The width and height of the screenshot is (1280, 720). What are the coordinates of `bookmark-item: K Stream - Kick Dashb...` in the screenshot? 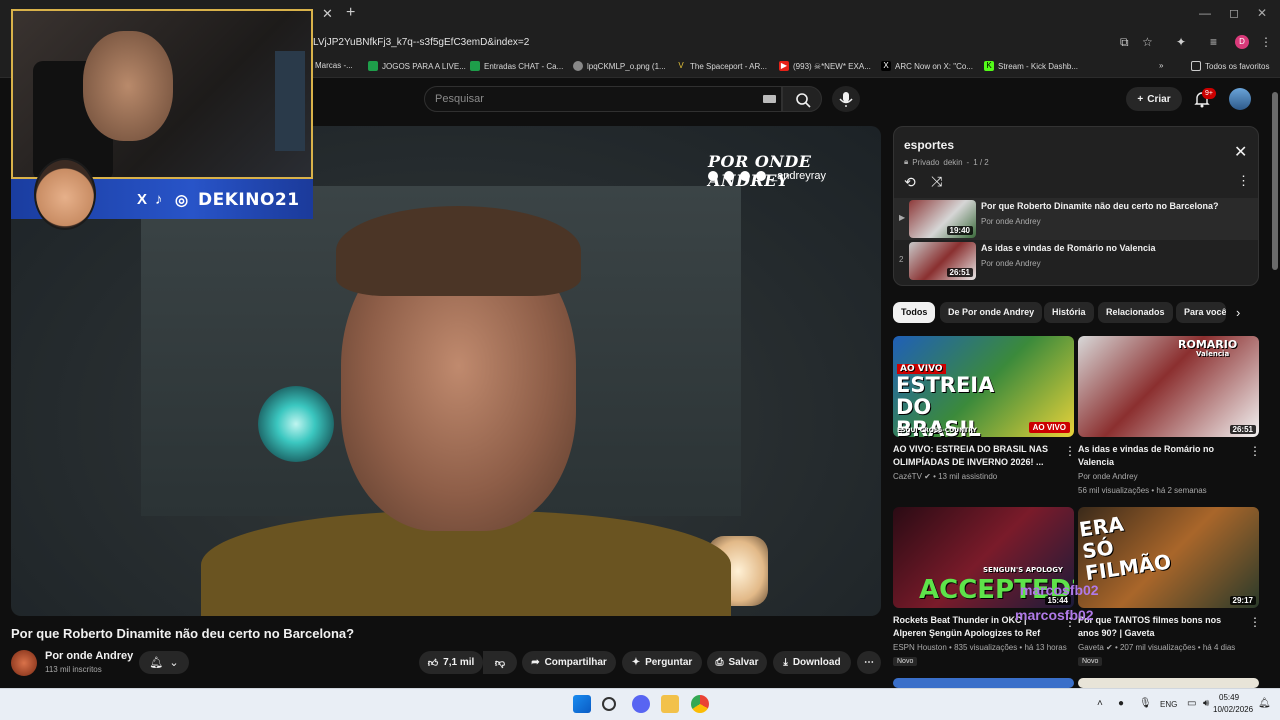 It's located at (1031, 66).